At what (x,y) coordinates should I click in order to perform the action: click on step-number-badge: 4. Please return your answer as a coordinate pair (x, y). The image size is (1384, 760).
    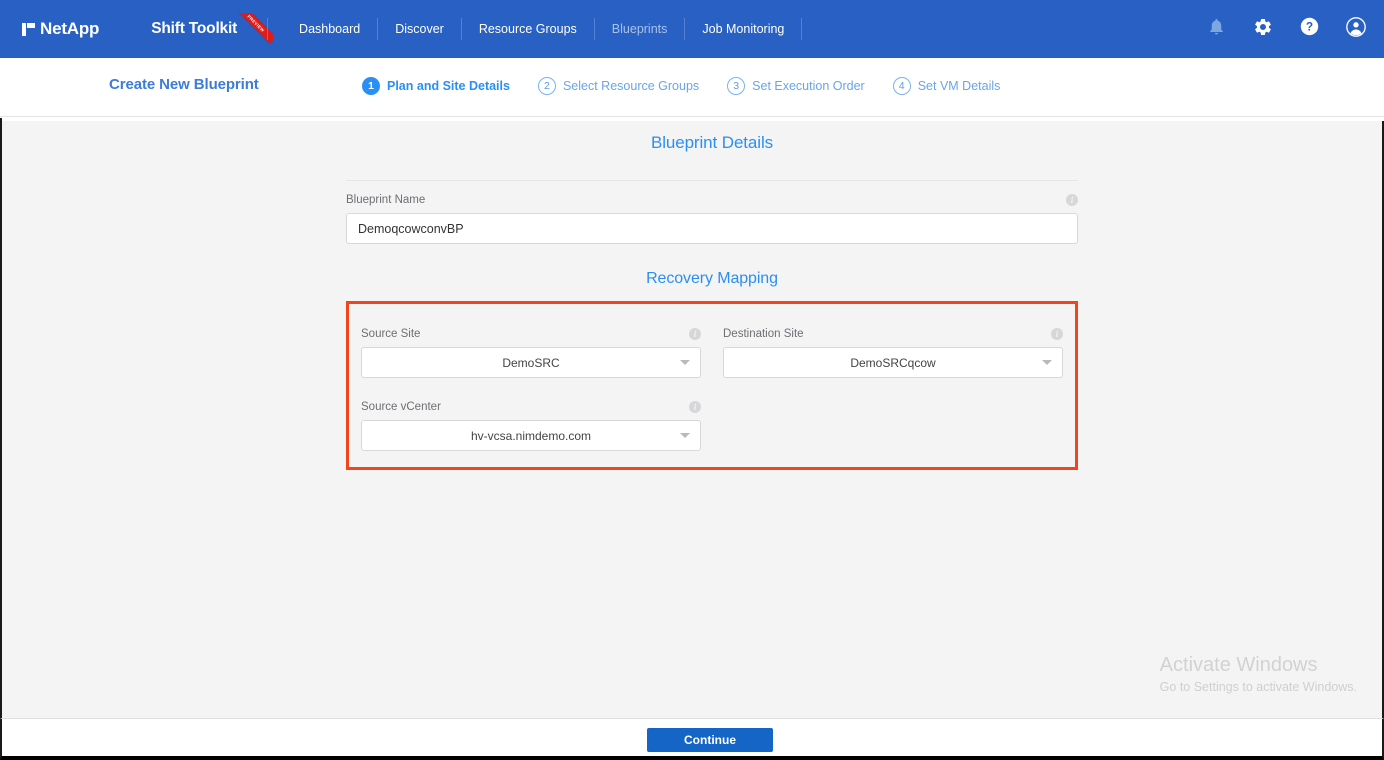
    Looking at the image, I should click on (901, 86).